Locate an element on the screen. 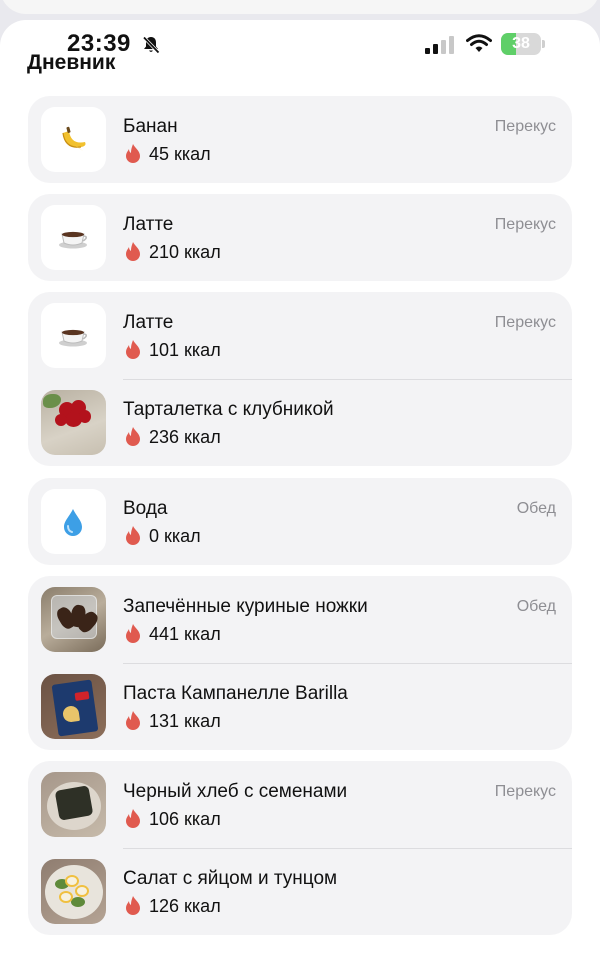  calorie-value: 210 ккал is located at coordinates (172, 252).